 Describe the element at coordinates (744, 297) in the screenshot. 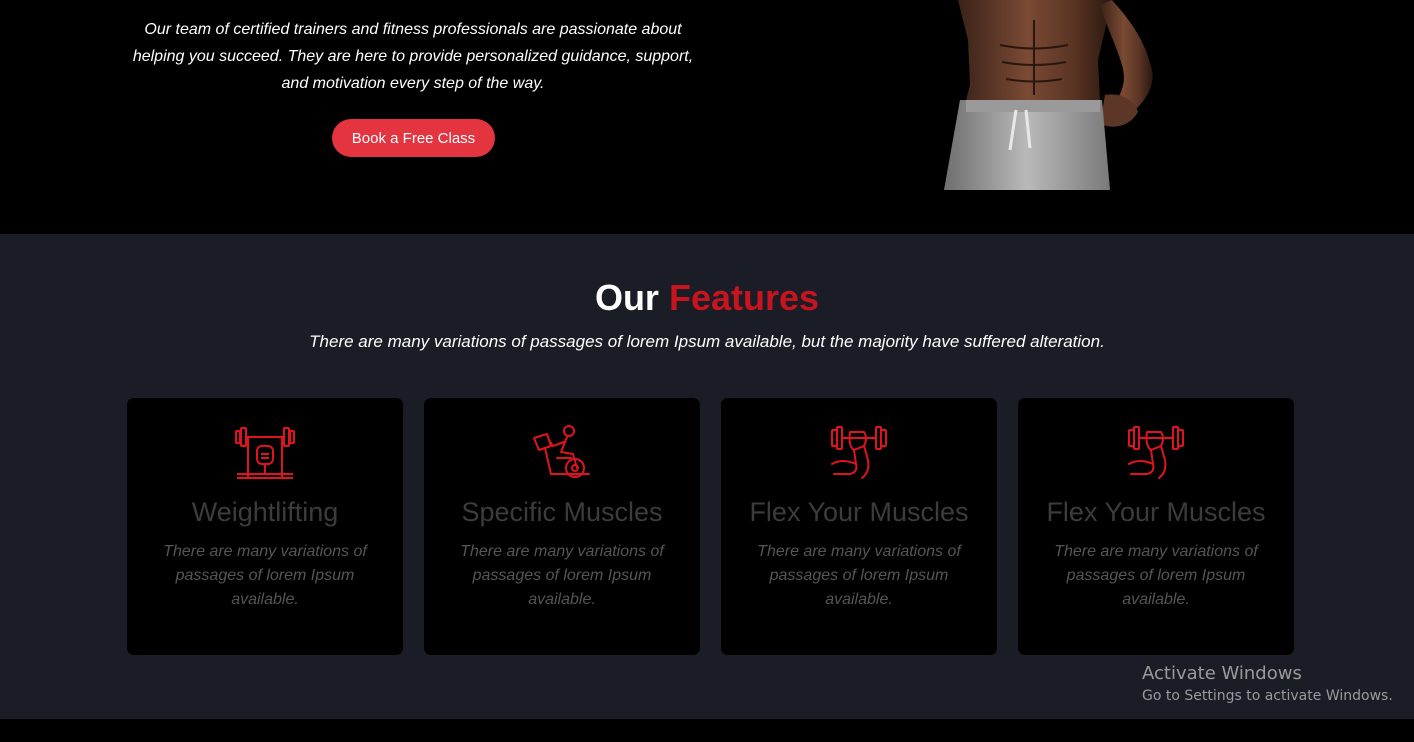

I see `features-heading-part2: Features` at that location.